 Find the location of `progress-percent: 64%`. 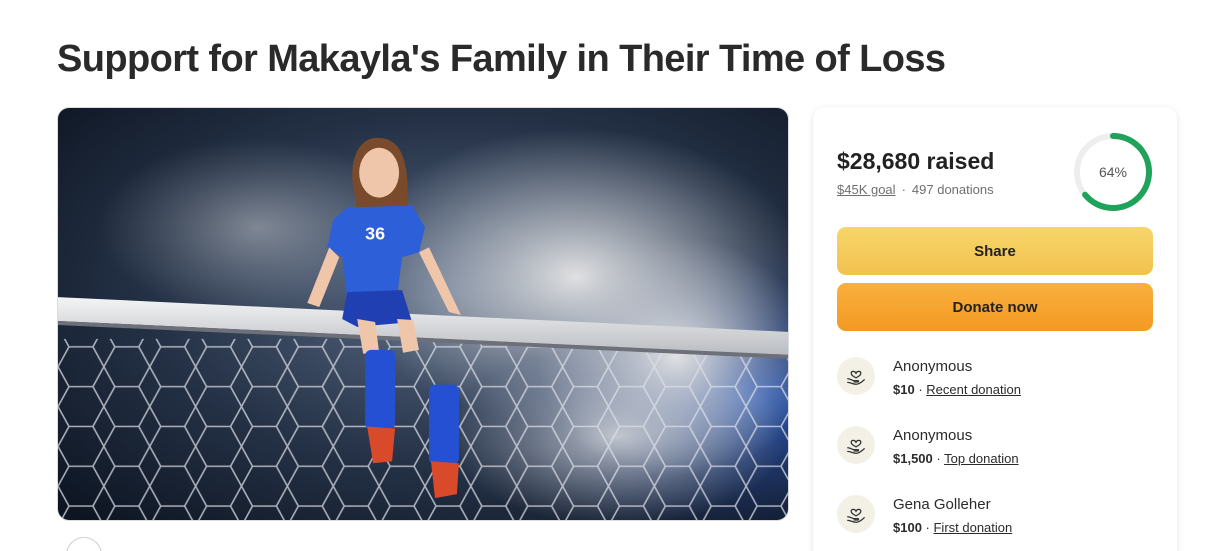

progress-percent: 64% is located at coordinates (1113, 172).